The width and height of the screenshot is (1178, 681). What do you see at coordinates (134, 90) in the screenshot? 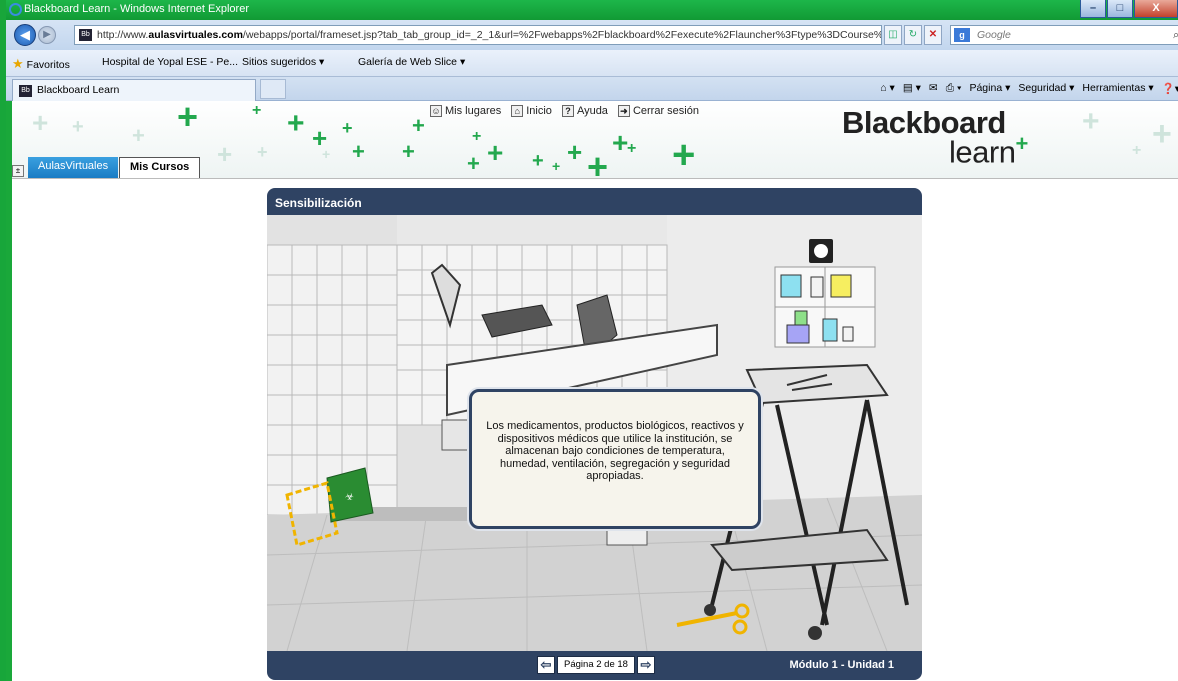
I see `tab-blackboard: Bb Blackboard Learn` at bounding box center [134, 90].